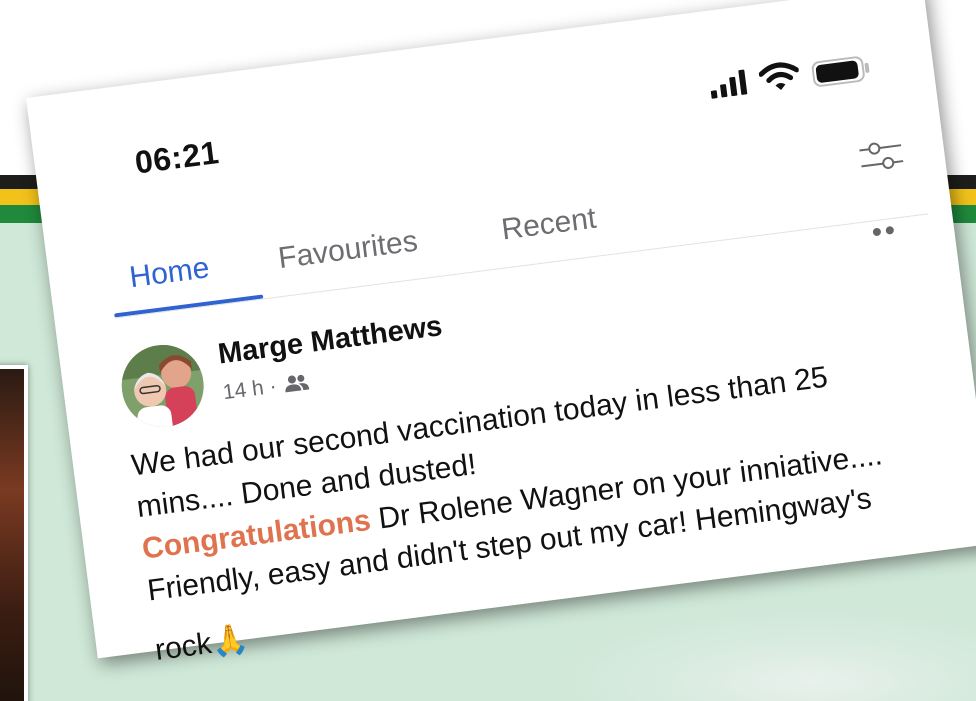  Describe the element at coordinates (840, 71) in the screenshot. I see `battery-icon` at that location.